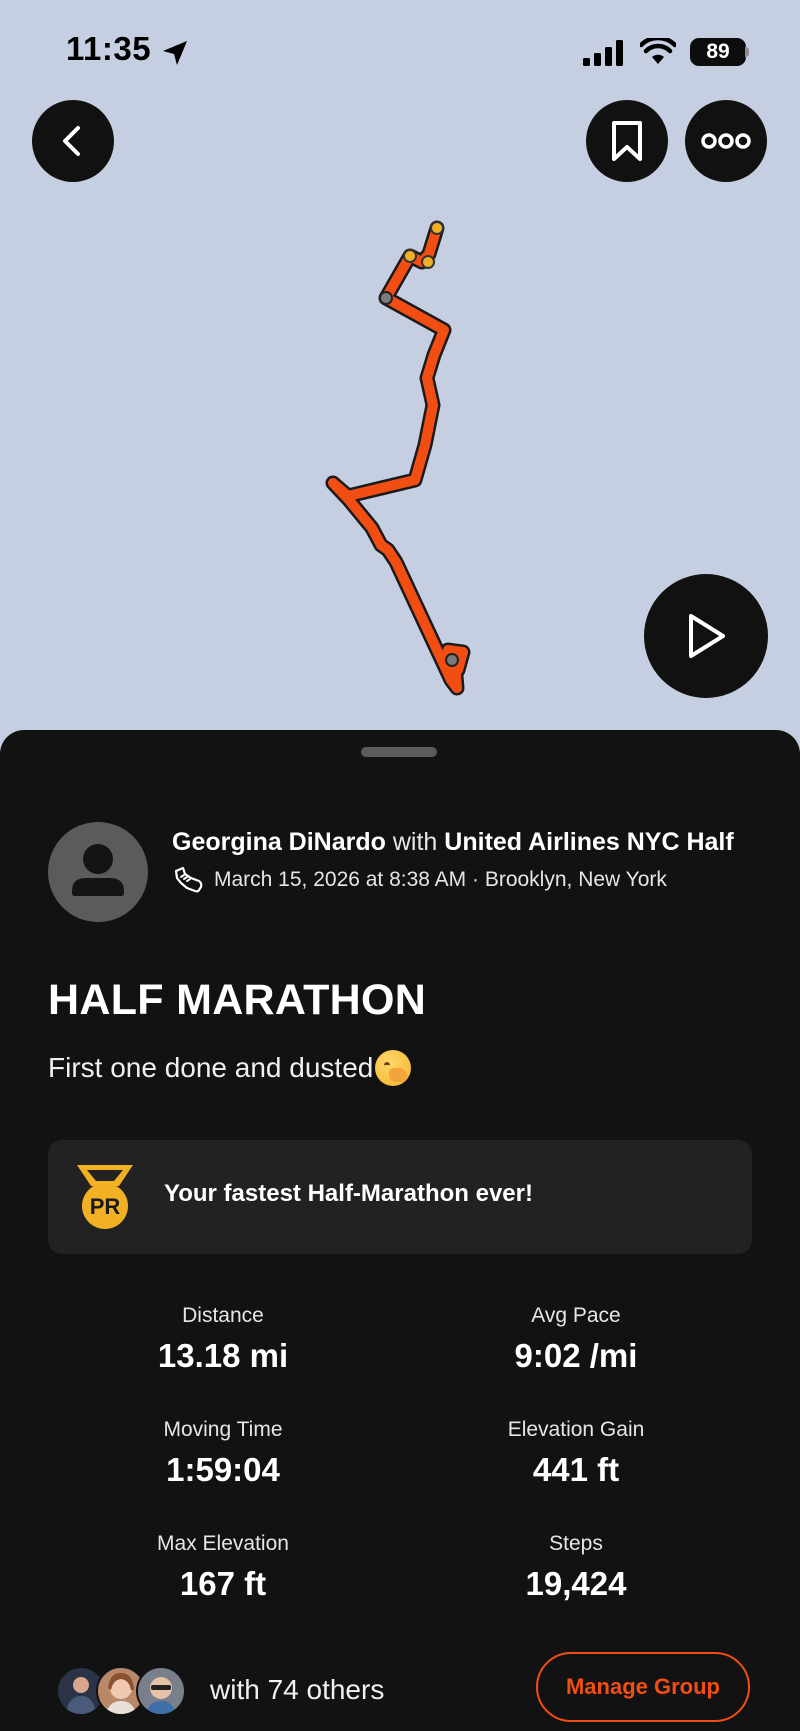 The height and width of the screenshot is (1731, 800). I want to click on pr-medal-icon: PR, so click(105, 1197).